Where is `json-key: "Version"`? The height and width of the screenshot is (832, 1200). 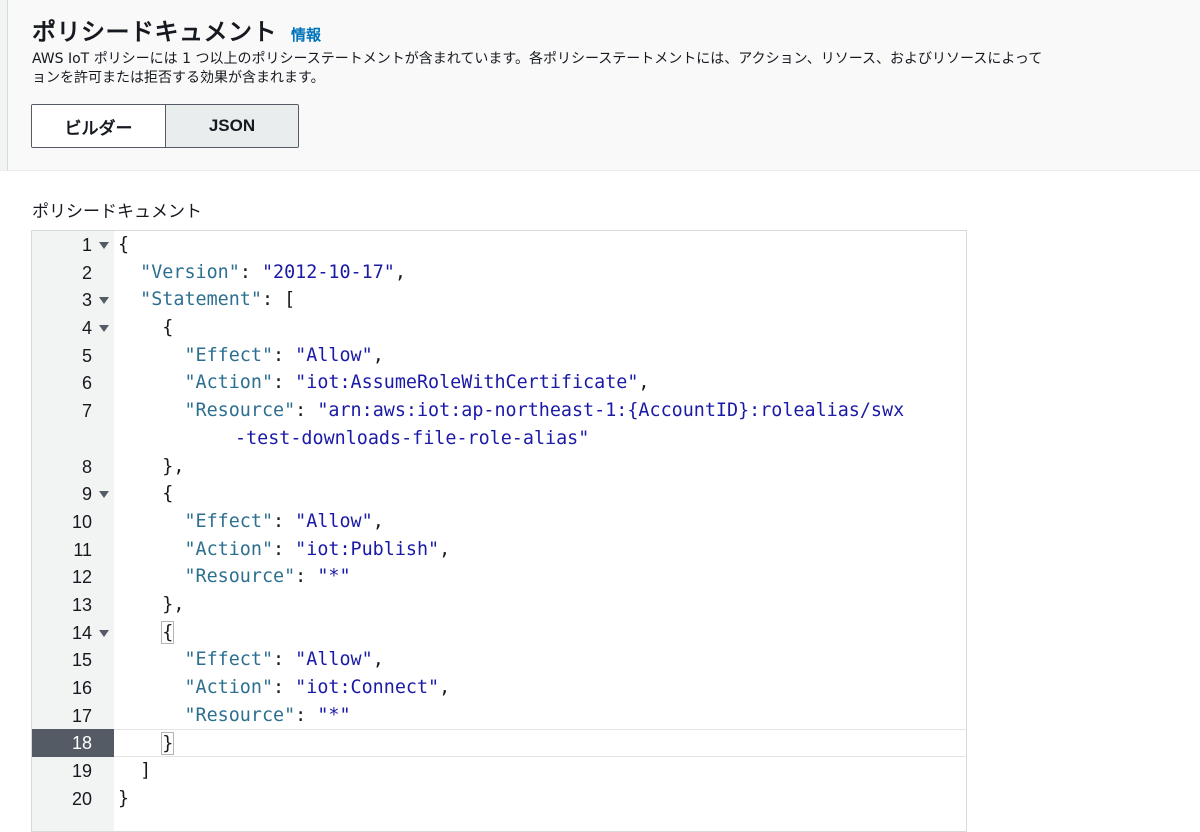
json-key: "Version" is located at coordinates (190, 272).